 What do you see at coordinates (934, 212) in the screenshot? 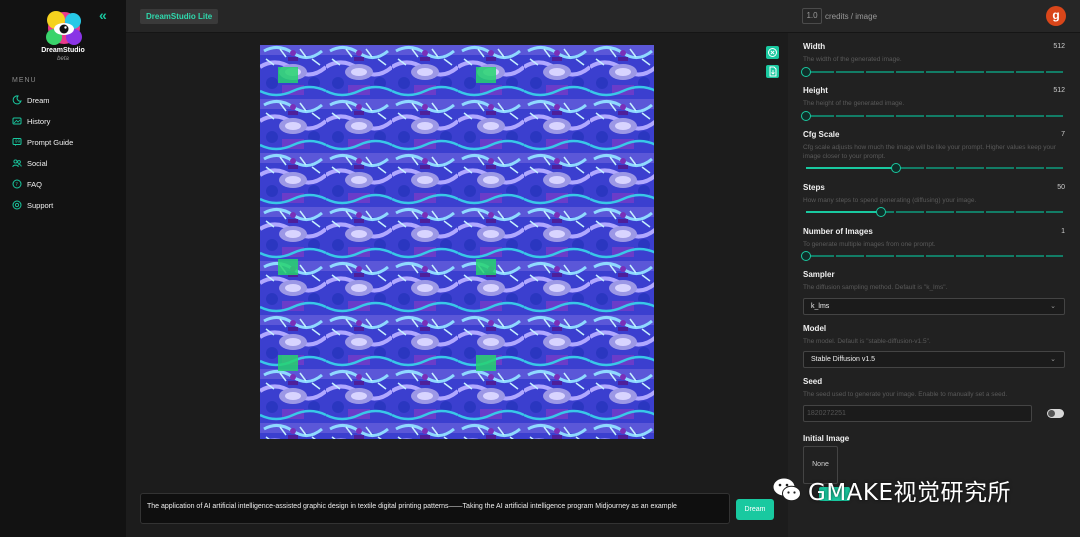
I see `steps-slider` at bounding box center [934, 212].